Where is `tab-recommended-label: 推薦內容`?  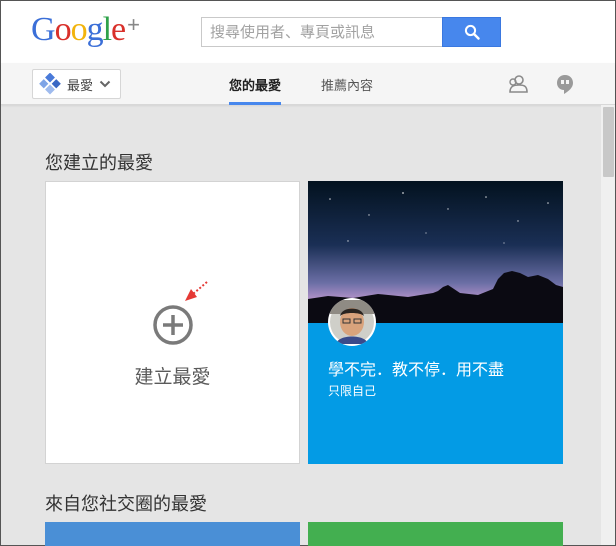 tab-recommended-label: 推薦內容 is located at coordinates (347, 86).